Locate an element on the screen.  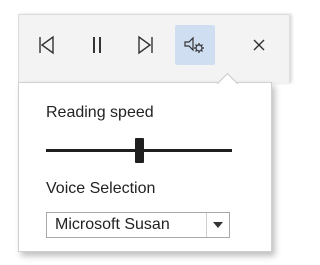
voice-settings-icon is located at coordinates (194, 44).